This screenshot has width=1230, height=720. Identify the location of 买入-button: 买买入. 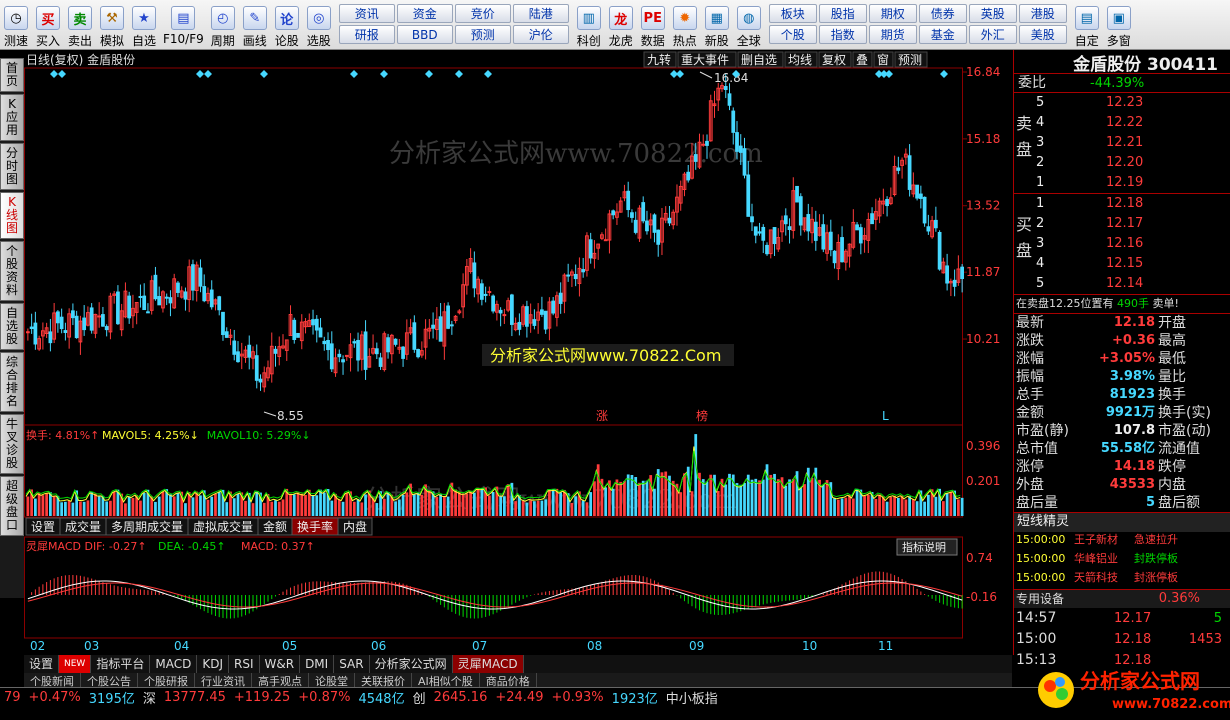
(48, 24).